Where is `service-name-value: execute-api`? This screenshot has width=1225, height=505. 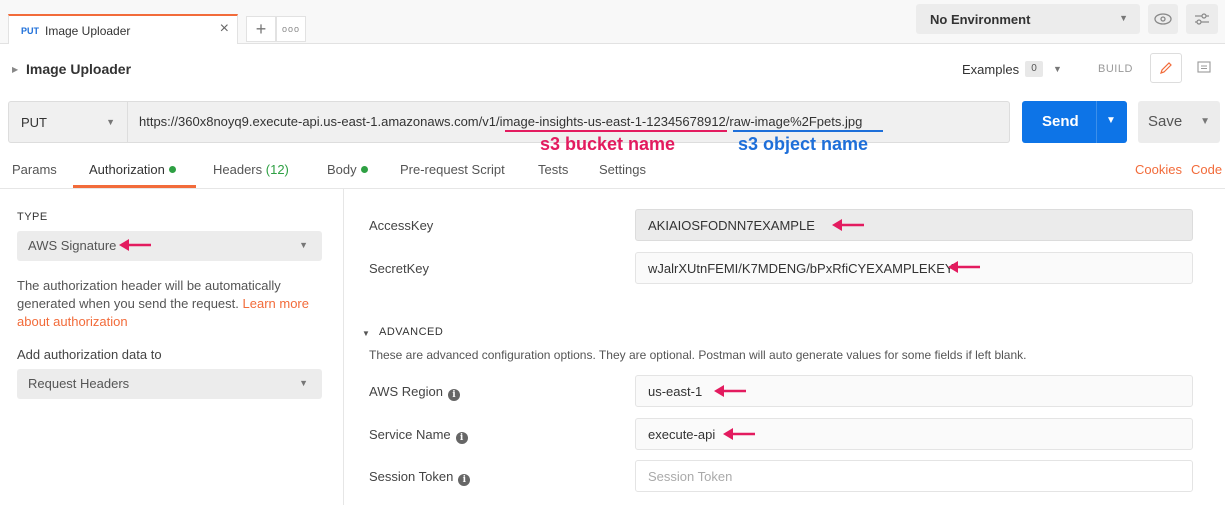 service-name-value: execute-api is located at coordinates (682, 434).